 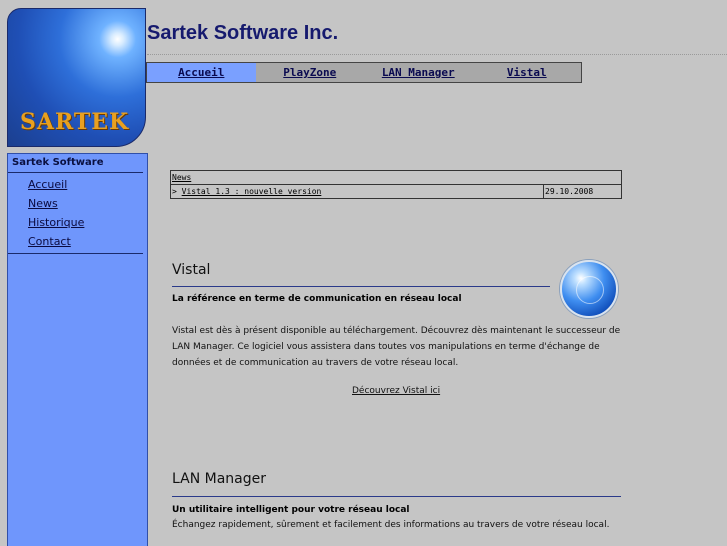 What do you see at coordinates (75, 122) in the screenshot?
I see `logo-text: Sartek` at bounding box center [75, 122].